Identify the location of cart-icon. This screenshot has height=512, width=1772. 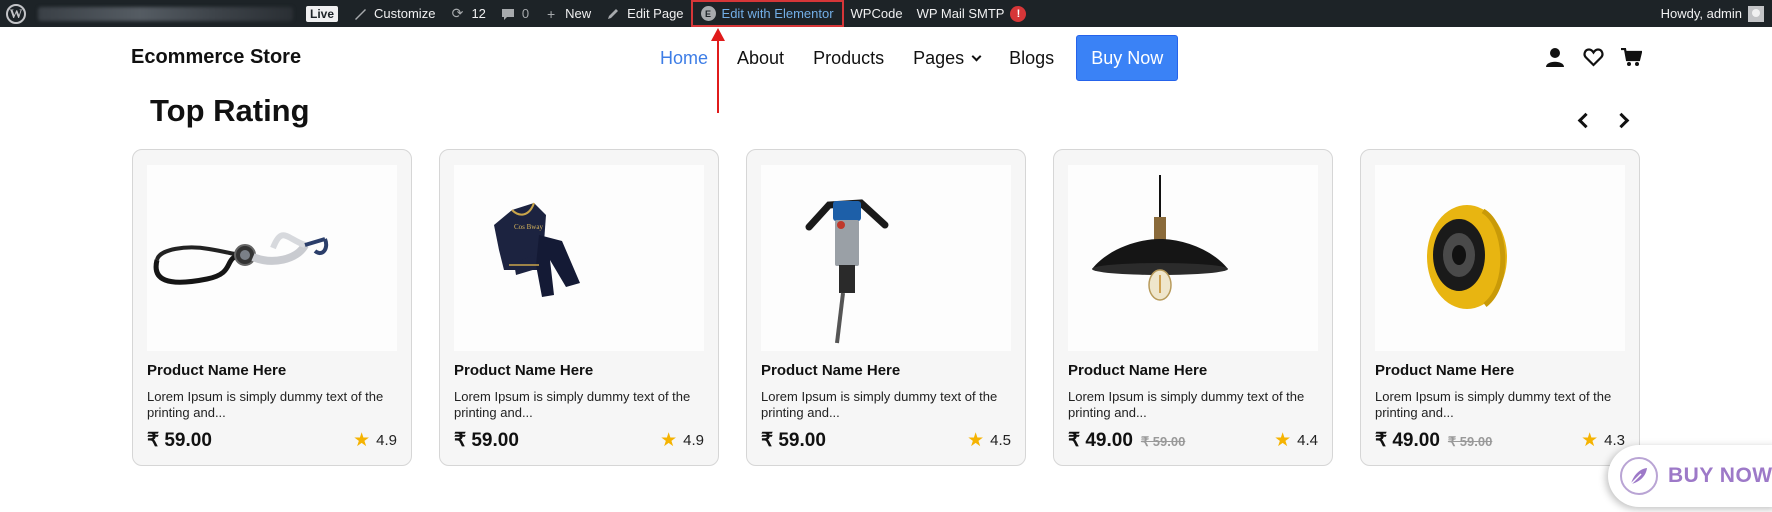
(1631, 57).